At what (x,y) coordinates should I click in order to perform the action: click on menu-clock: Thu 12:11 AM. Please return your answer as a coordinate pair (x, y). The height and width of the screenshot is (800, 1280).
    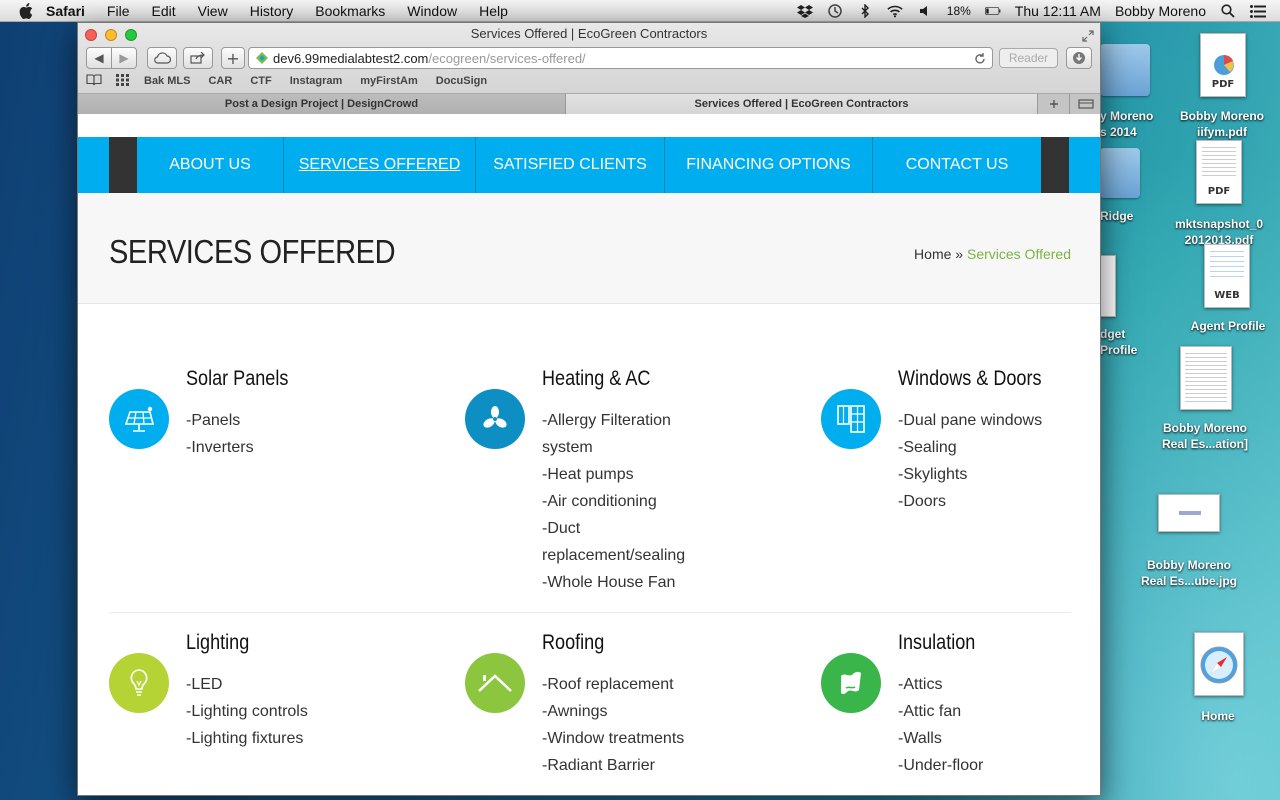
    Looking at the image, I should click on (1058, 11).